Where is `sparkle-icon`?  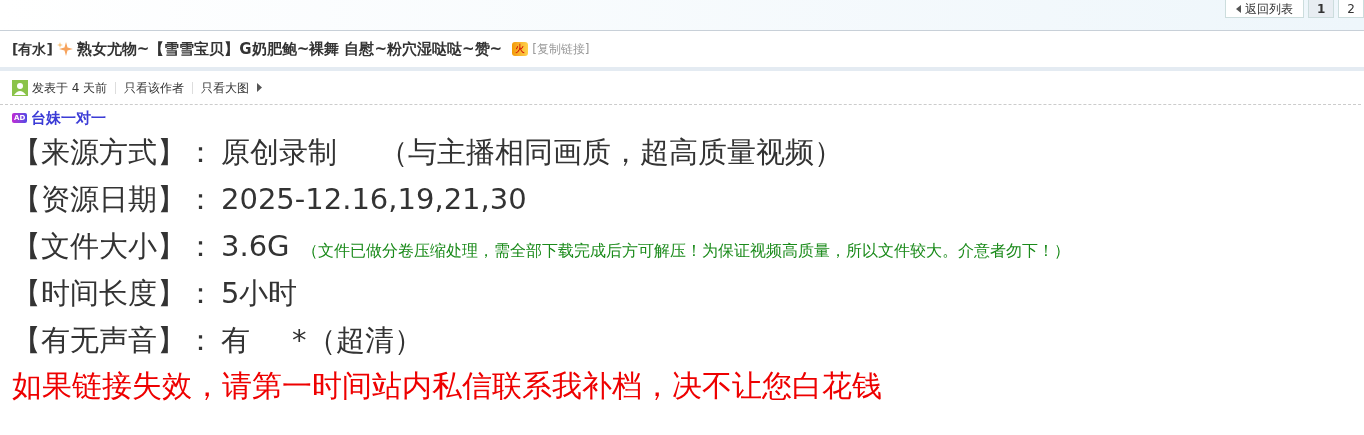 sparkle-icon is located at coordinates (64, 49).